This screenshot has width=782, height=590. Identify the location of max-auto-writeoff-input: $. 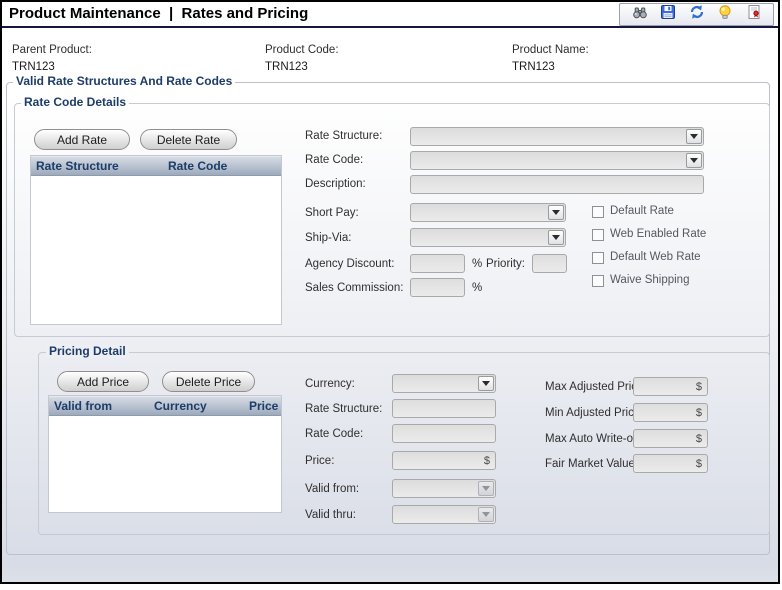
(670, 438).